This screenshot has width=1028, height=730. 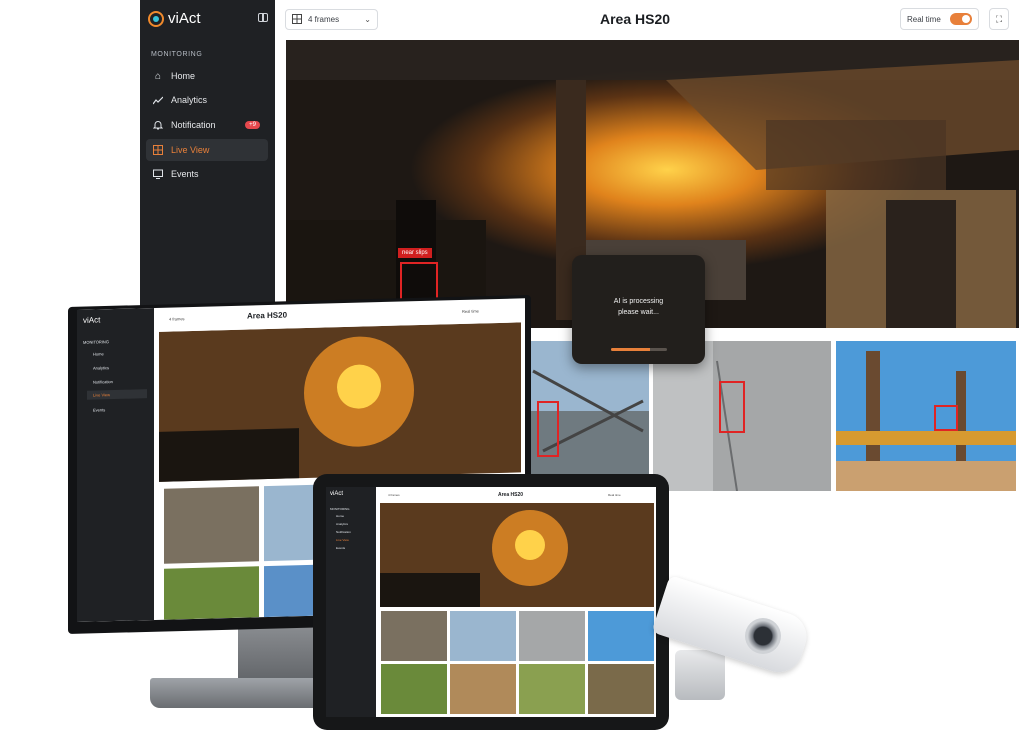 I want to click on analytics-icon, so click(x=158, y=100).